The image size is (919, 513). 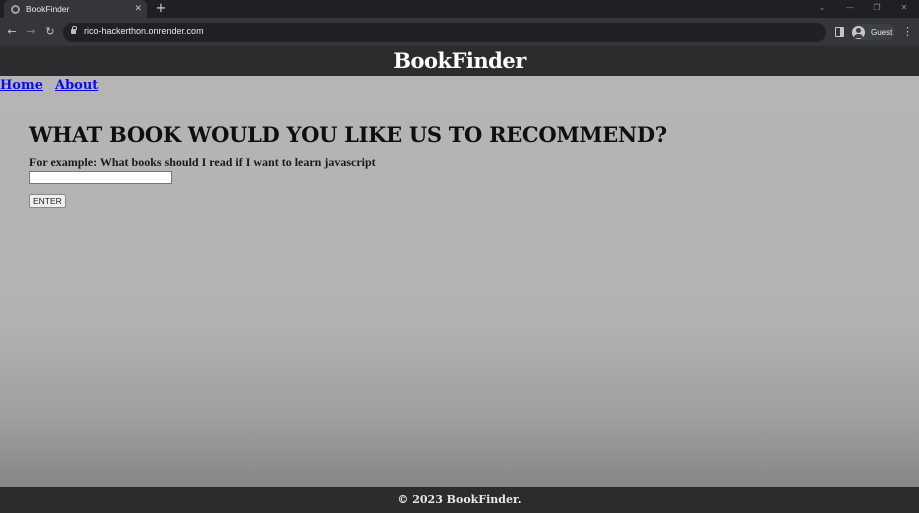 What do you see at coordinates (877, 9) in the screenshot?
I see `restore-icon: ❐` at bounding box center [877, 9].